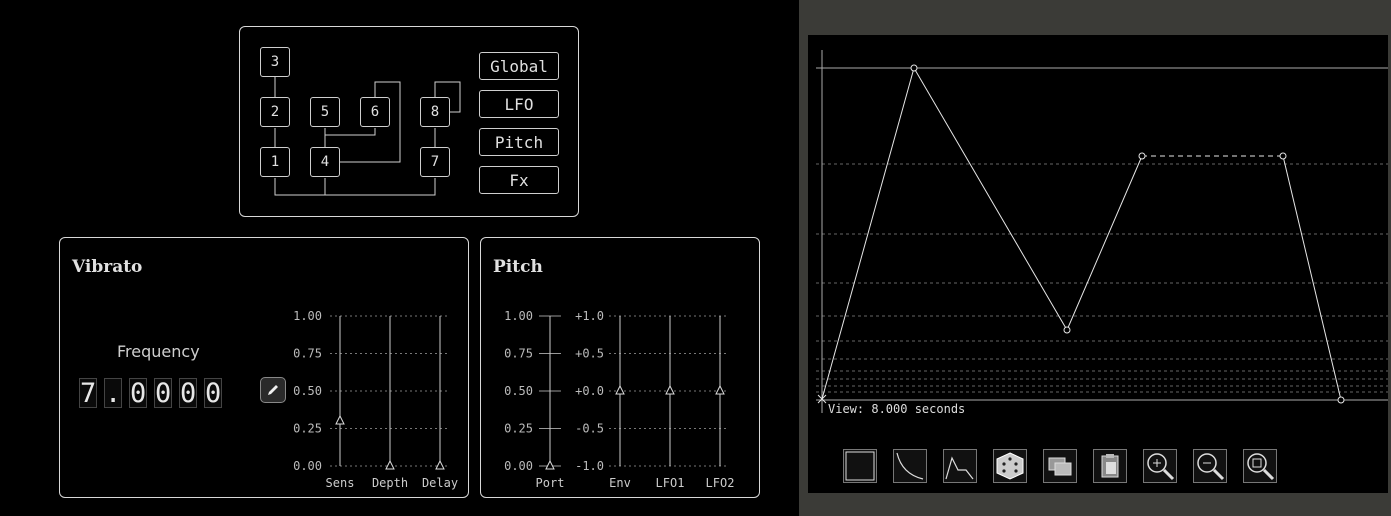 This screenshot has height=516, width=1391. I want to click on slider-label: Sens, so click(340, 483).